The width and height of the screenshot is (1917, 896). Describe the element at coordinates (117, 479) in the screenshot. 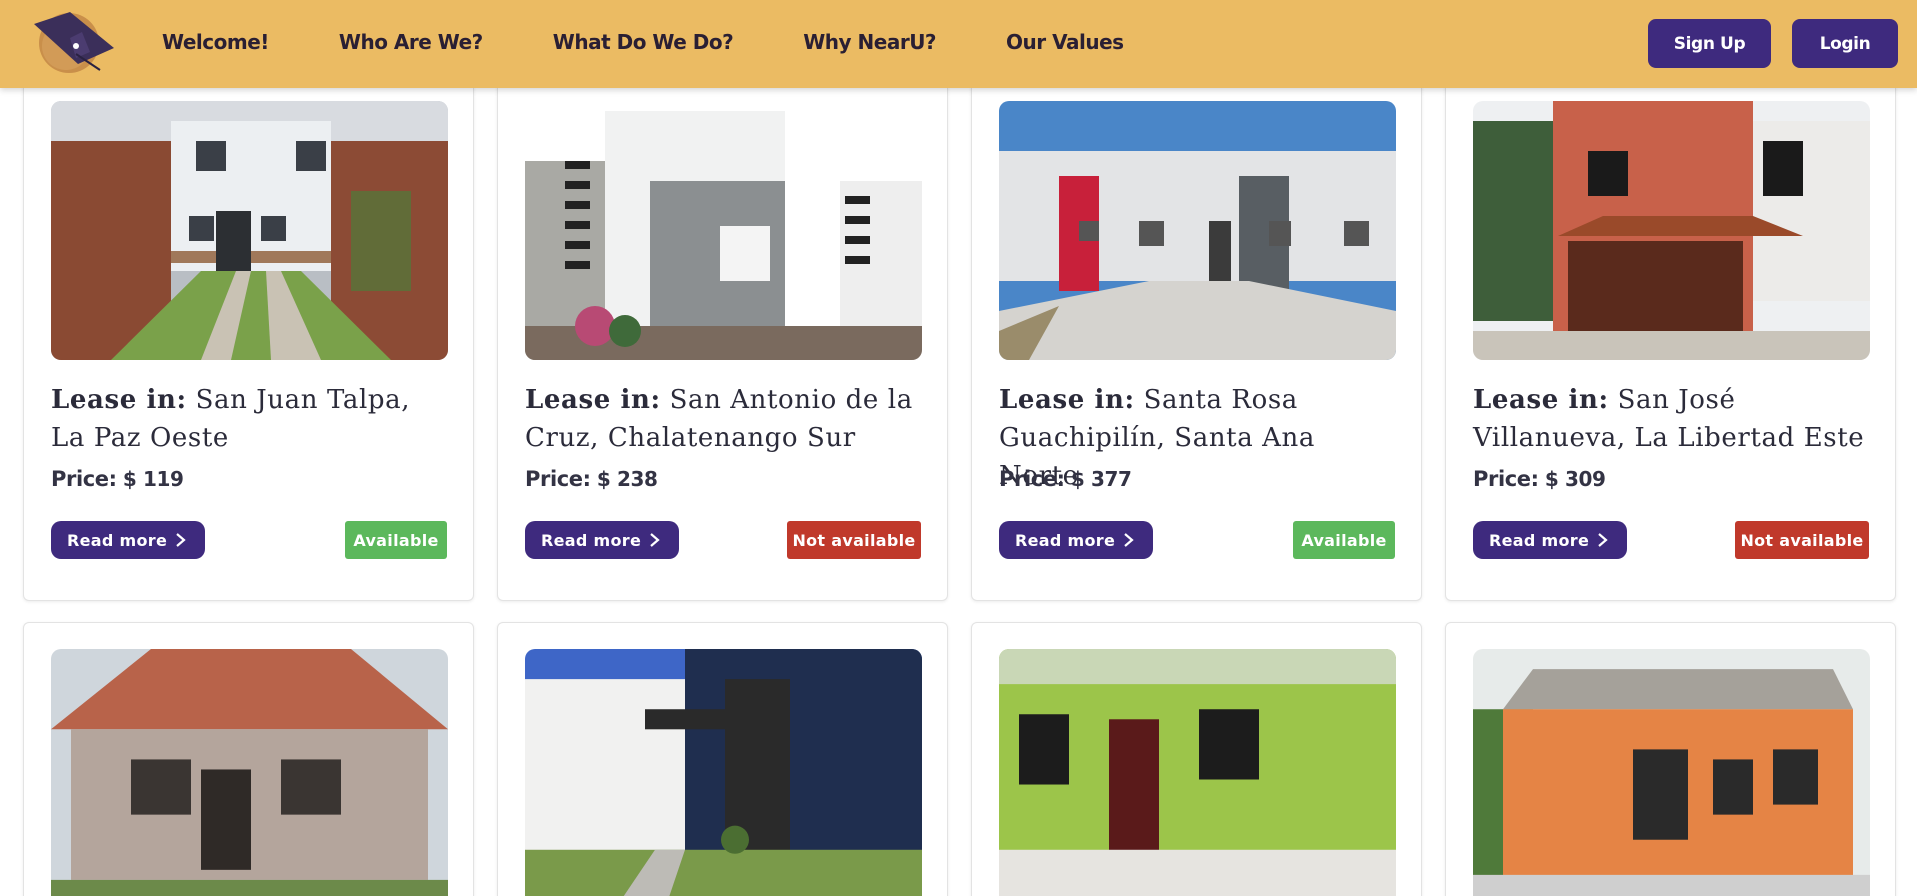

I see `listing-price: Price: $ 119` at that location.